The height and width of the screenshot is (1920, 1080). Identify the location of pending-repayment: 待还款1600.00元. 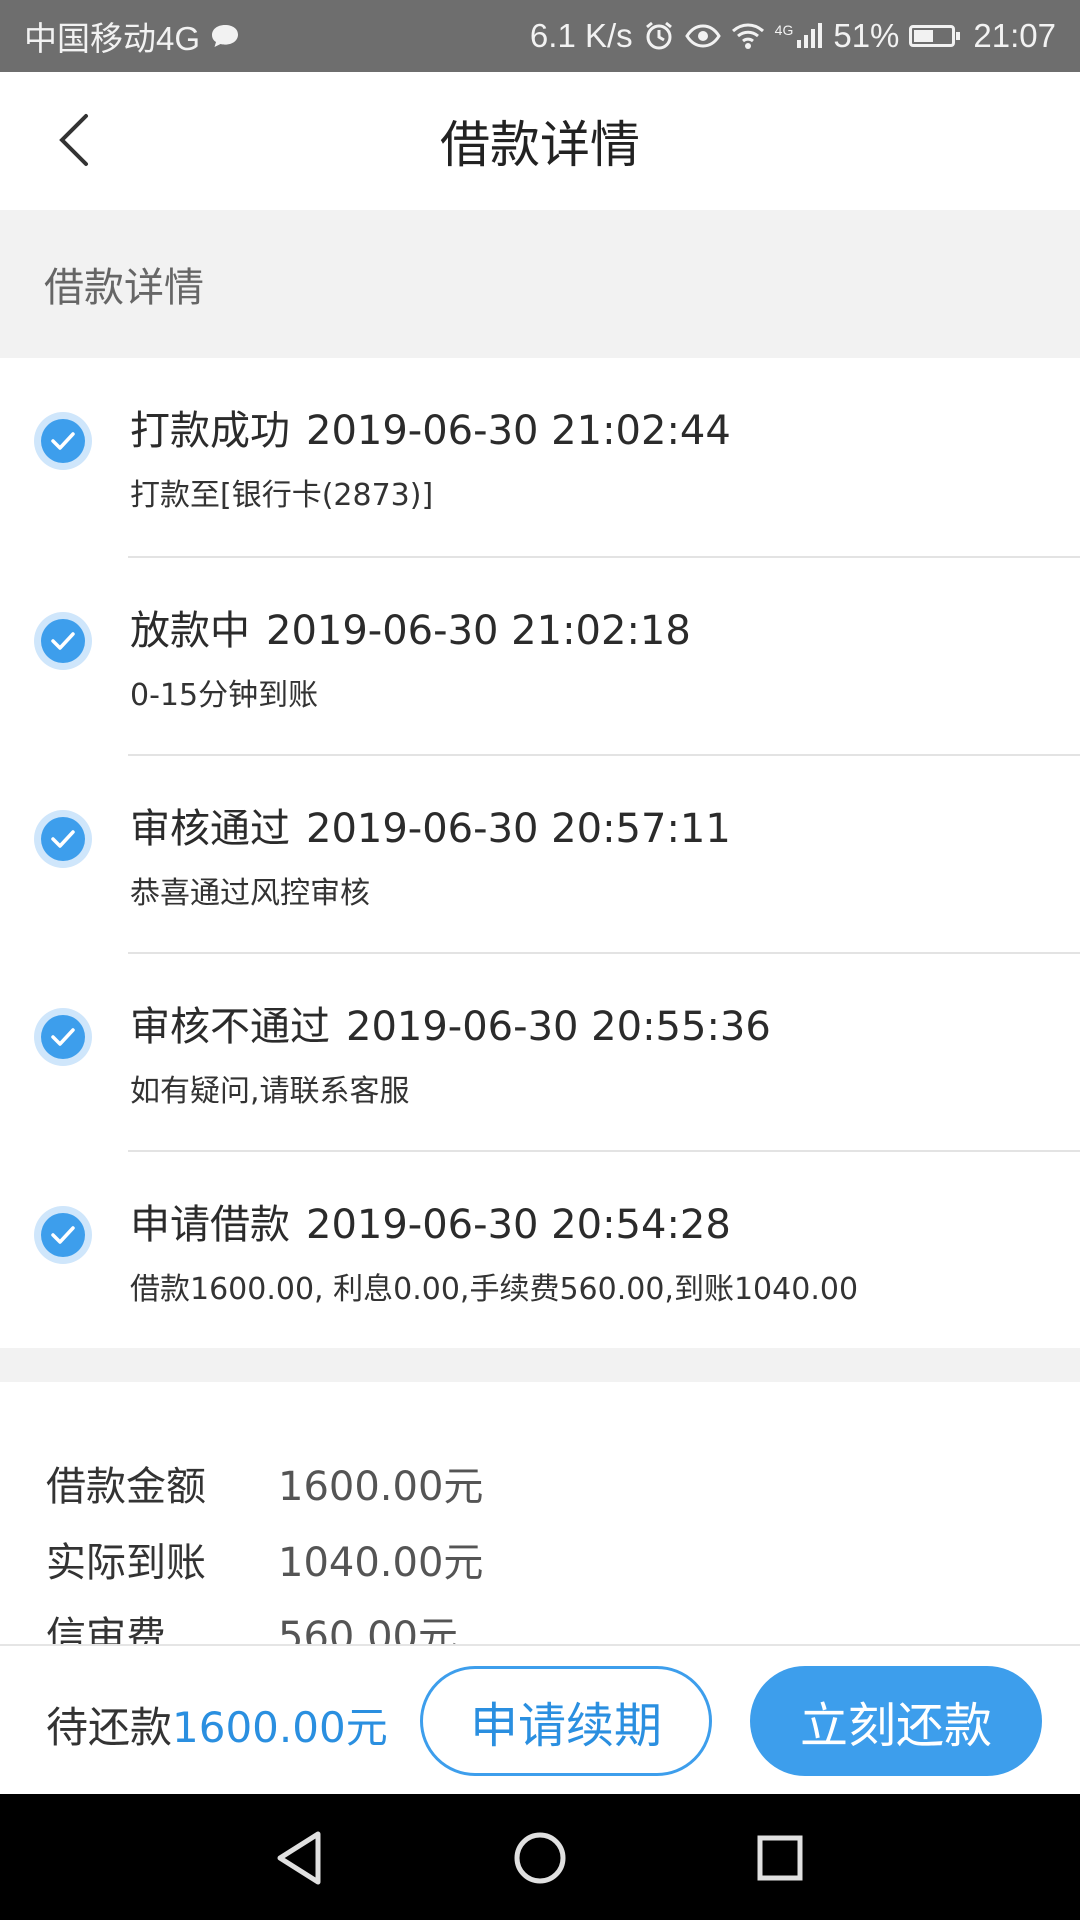
(217, 1724).